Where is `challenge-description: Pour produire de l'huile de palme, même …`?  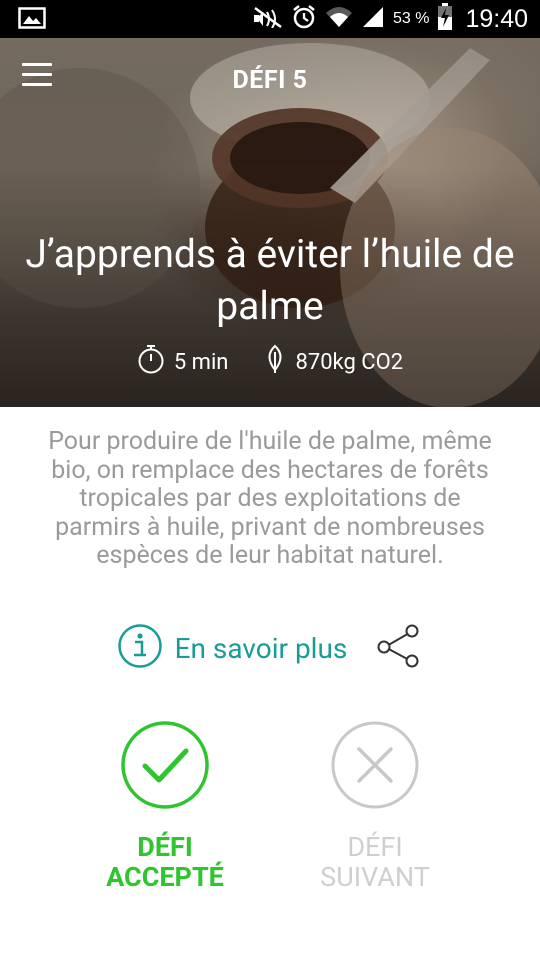
challenge-description: Pour produire de l'huile de palme, même … is located at coordinates (270, 498).